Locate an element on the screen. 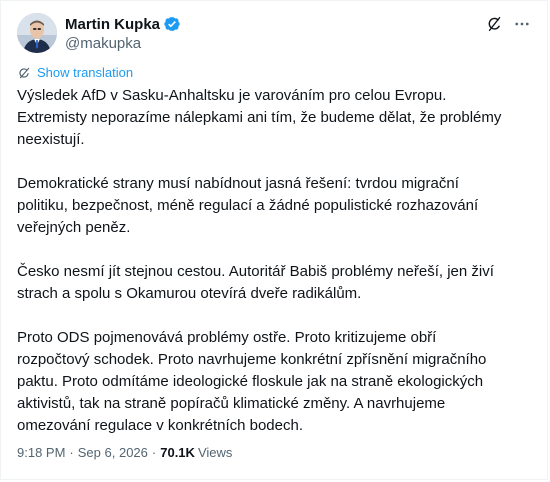 The height and width of the screenshot is (482, 550). translate-icon is located at coordinates (24, 73).